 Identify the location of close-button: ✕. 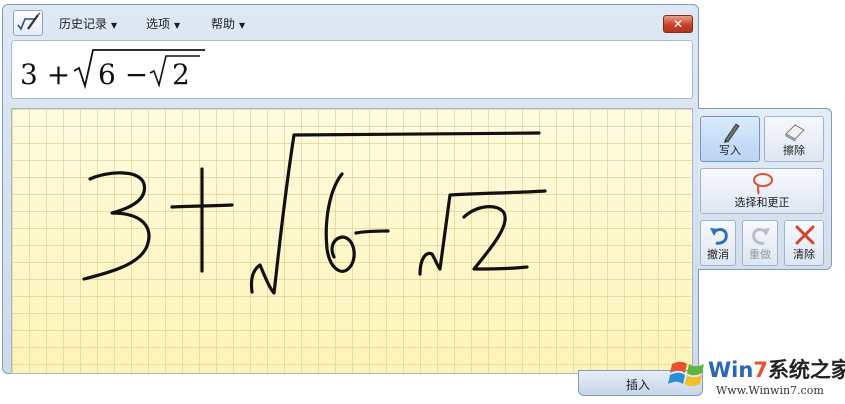
(678, 24).